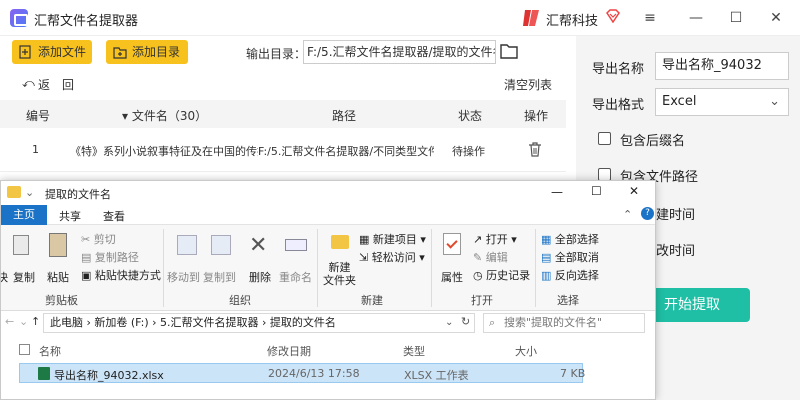 The width and height of the screenshot is (800, 400). Describe the element at coordinates (465, 321) in the screenshot. I see `refresh-icon: ↻` at that location.